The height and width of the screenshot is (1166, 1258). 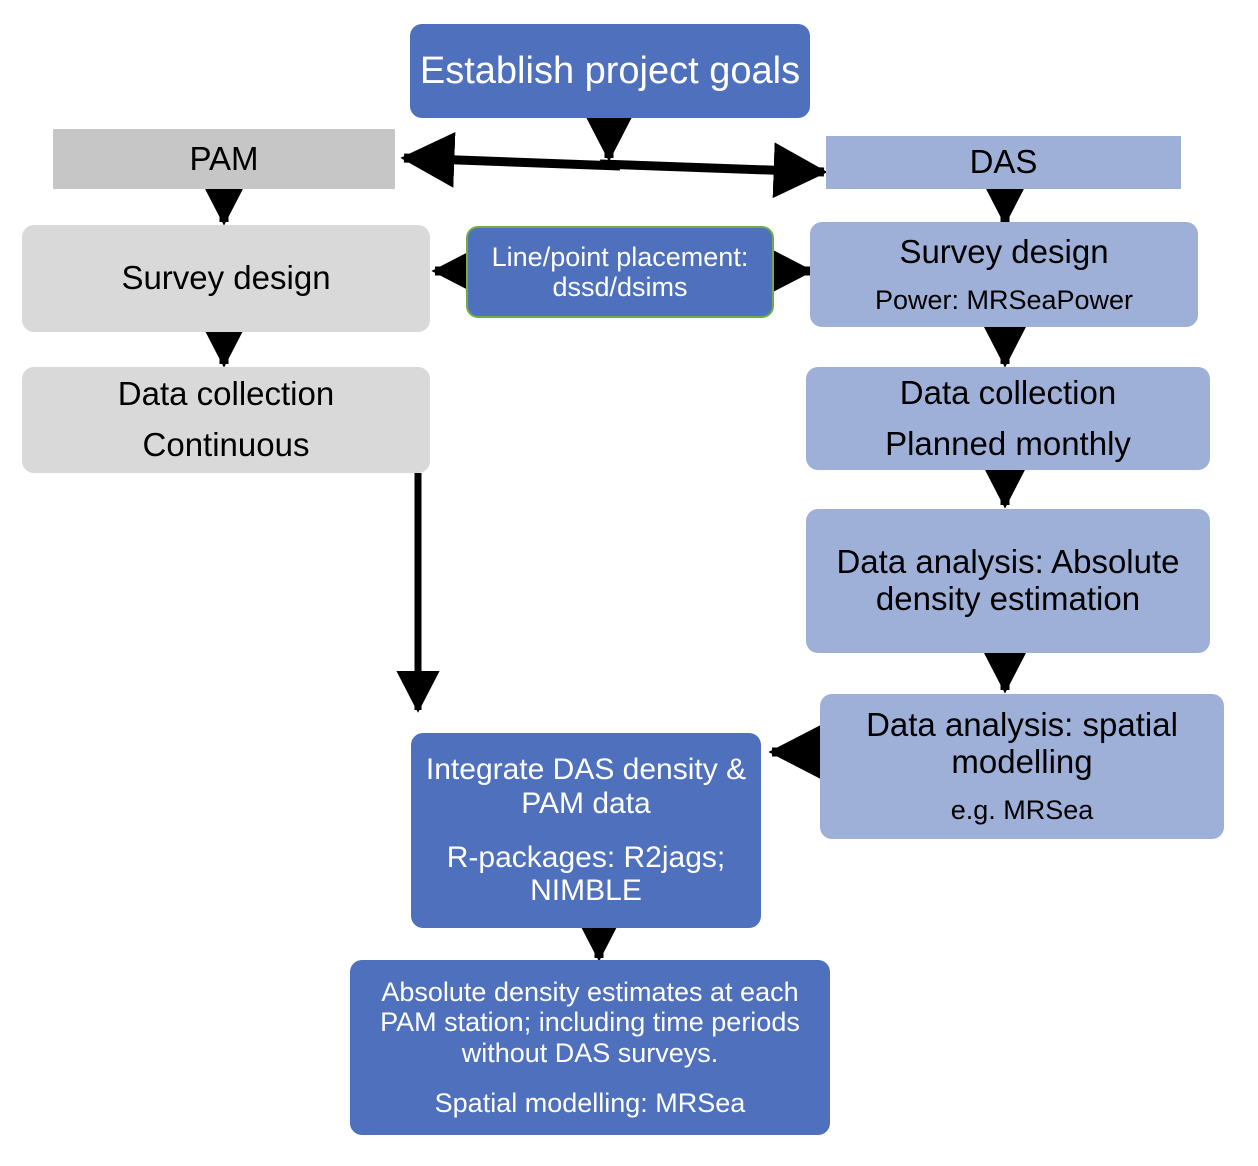 I want to click on connector-split-to-pam, so click(x=510, y=159).